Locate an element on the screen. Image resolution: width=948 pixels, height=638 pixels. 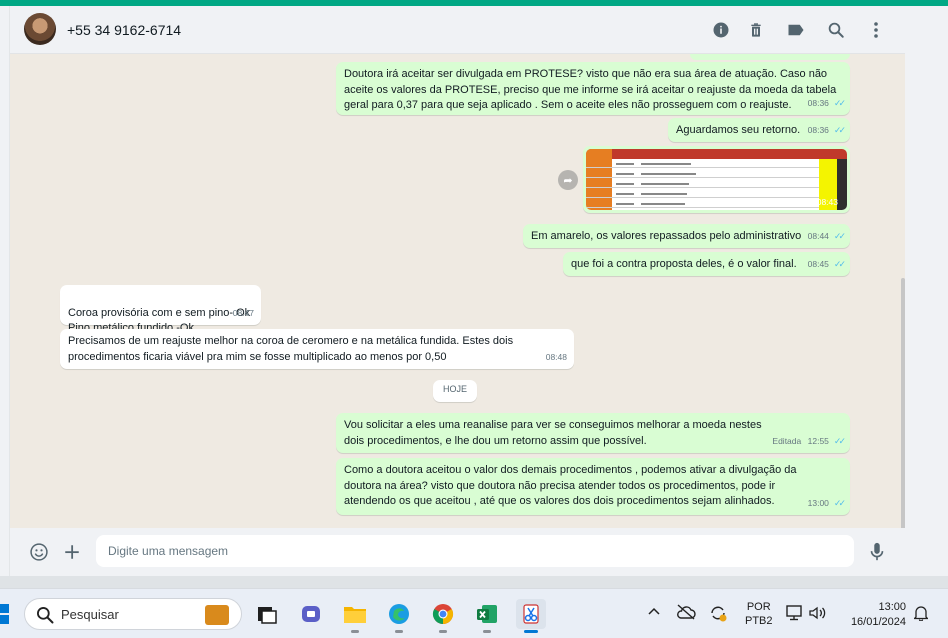
microphone-icon is located at coordinates (877, 552).